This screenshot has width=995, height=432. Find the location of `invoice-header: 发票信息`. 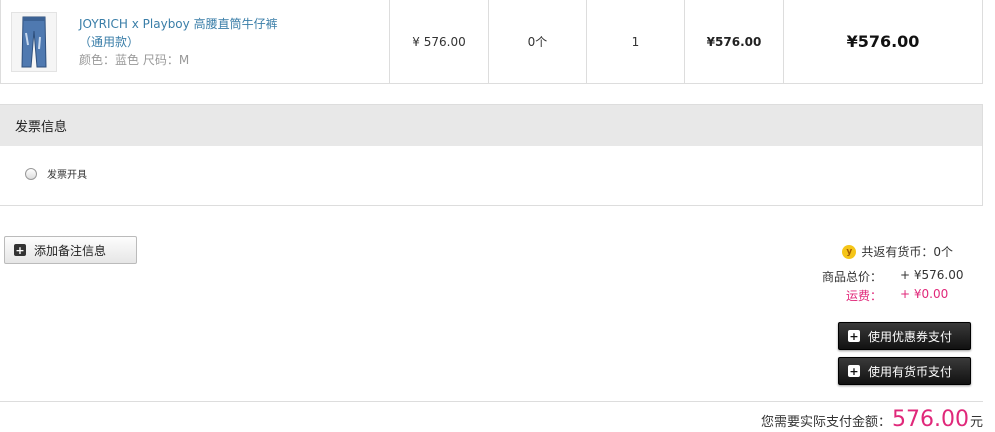

invoice-header: 发票信息 is located at coordinates (491, 125).